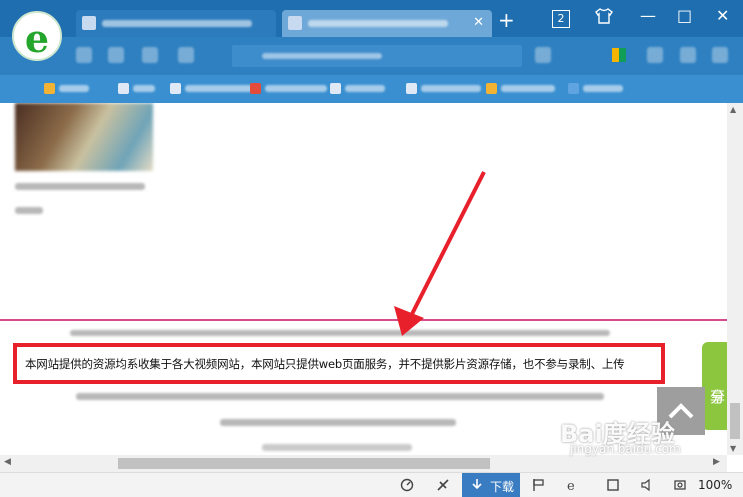 Image resolution: width=743 pixels, height=497 pixels. I want to click on footer-copyright-blurred, so click(338, 422).